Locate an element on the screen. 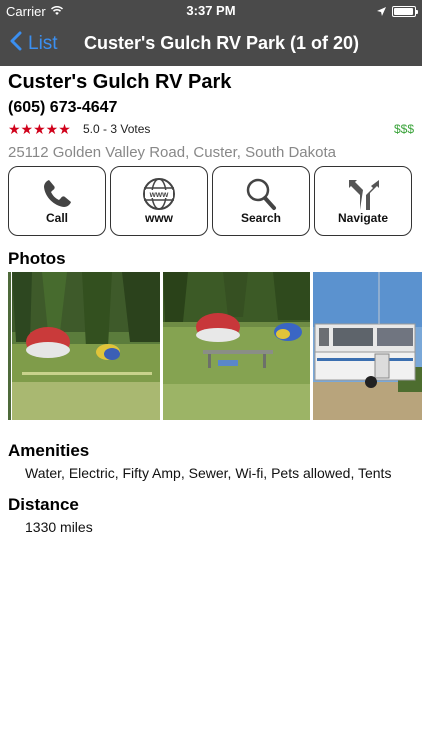 Image resolution: width=422 pixels, height=750 pixels. website-button-label: www is located at coordinates (158, 218).